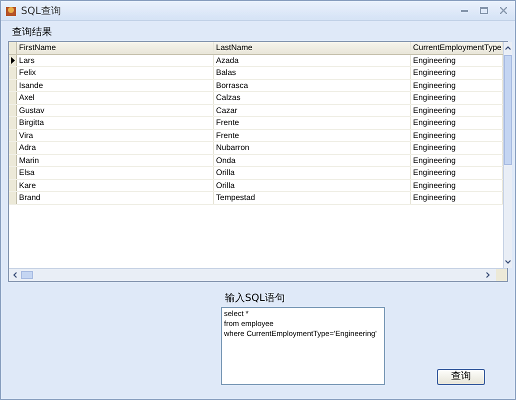 Image resolution: width=516 pixels, height=400 pixels. Describe the element at coordinates (115, 85) in the screenshot. I see `table-cell: Isande` at that location.